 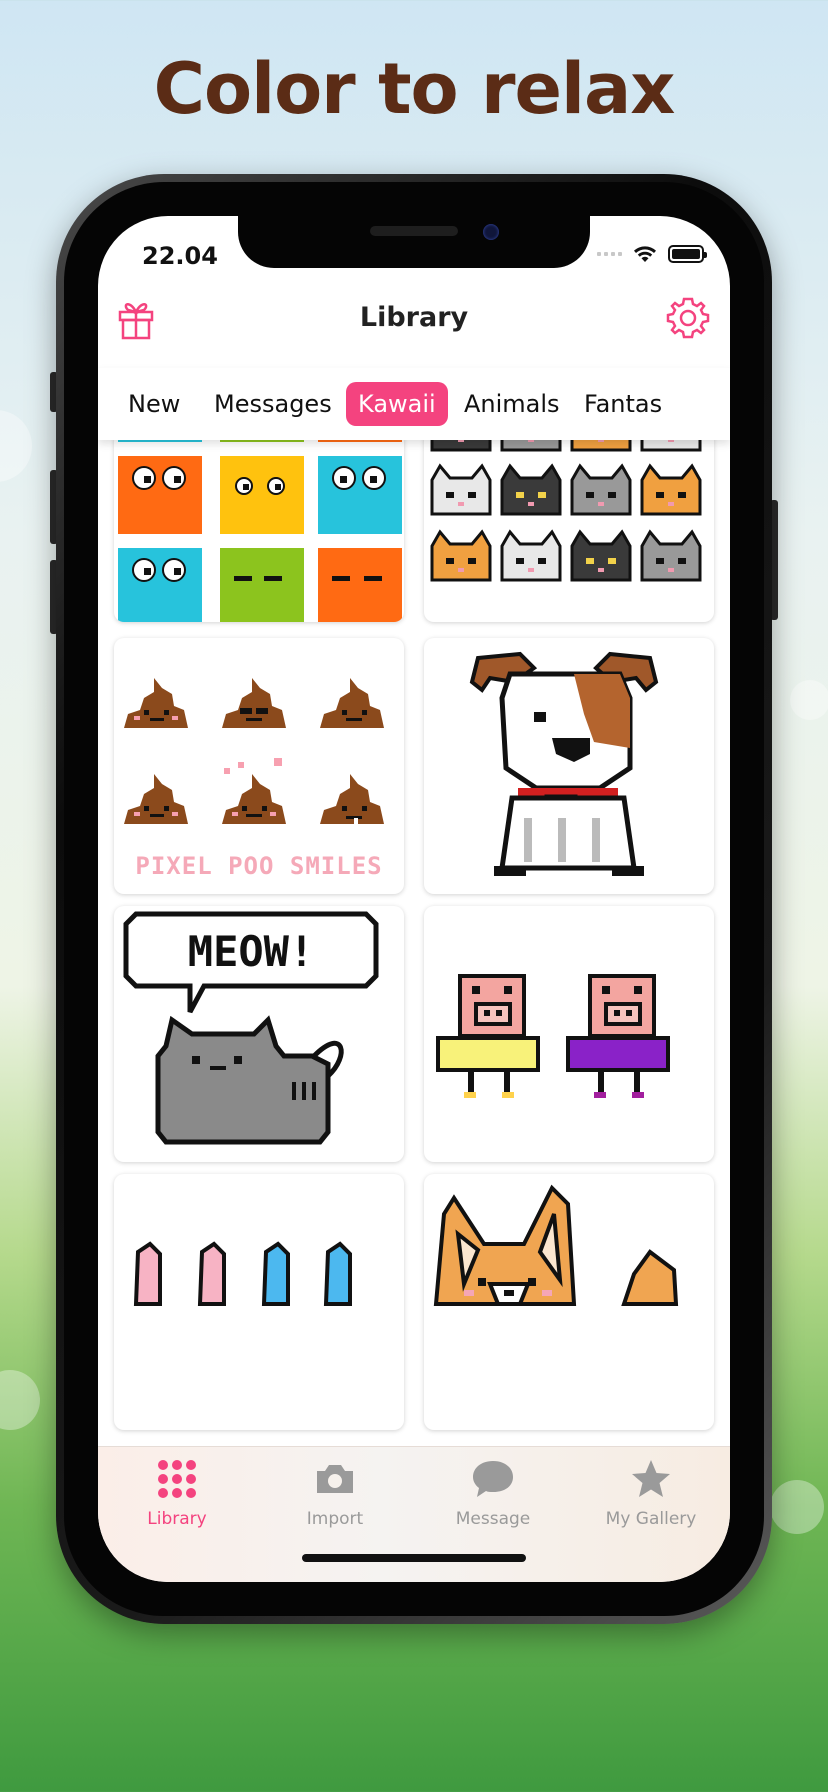 I want to click on artwork-card-cats, so click(x=569, y=527).